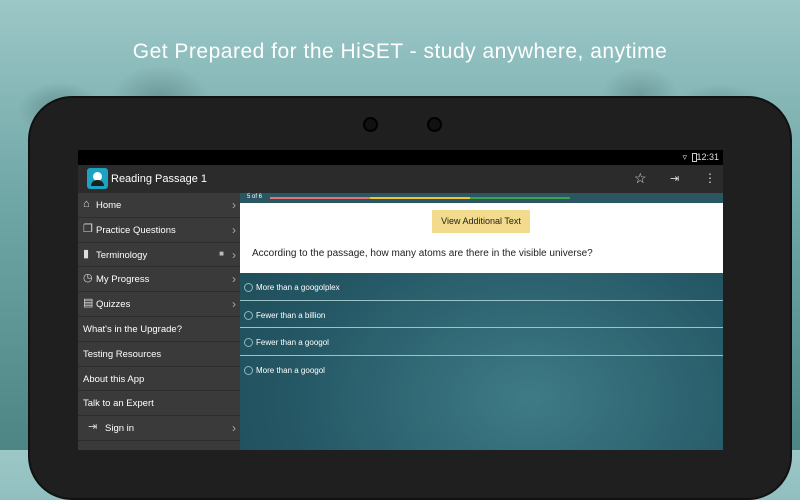  Describe the element at coordinates (159, 255) in the screenshot. I see `drawer-item-terminology: ▮ Terminology ■ ›` at that location.